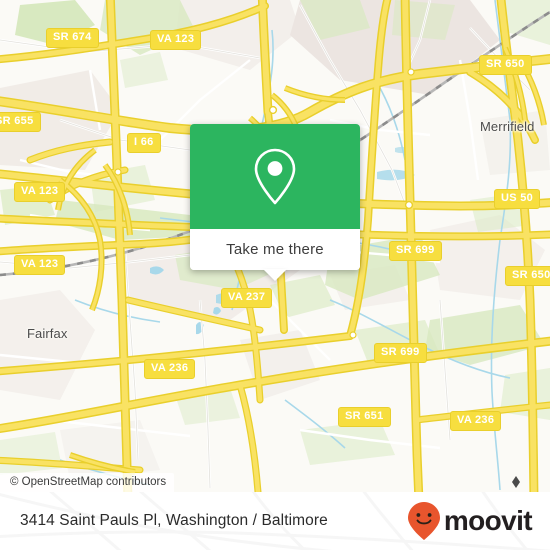  Describe the element at coordinates (72, 38) in the screenshot. I see `road-shield-sr-674: SR 674` at that location.